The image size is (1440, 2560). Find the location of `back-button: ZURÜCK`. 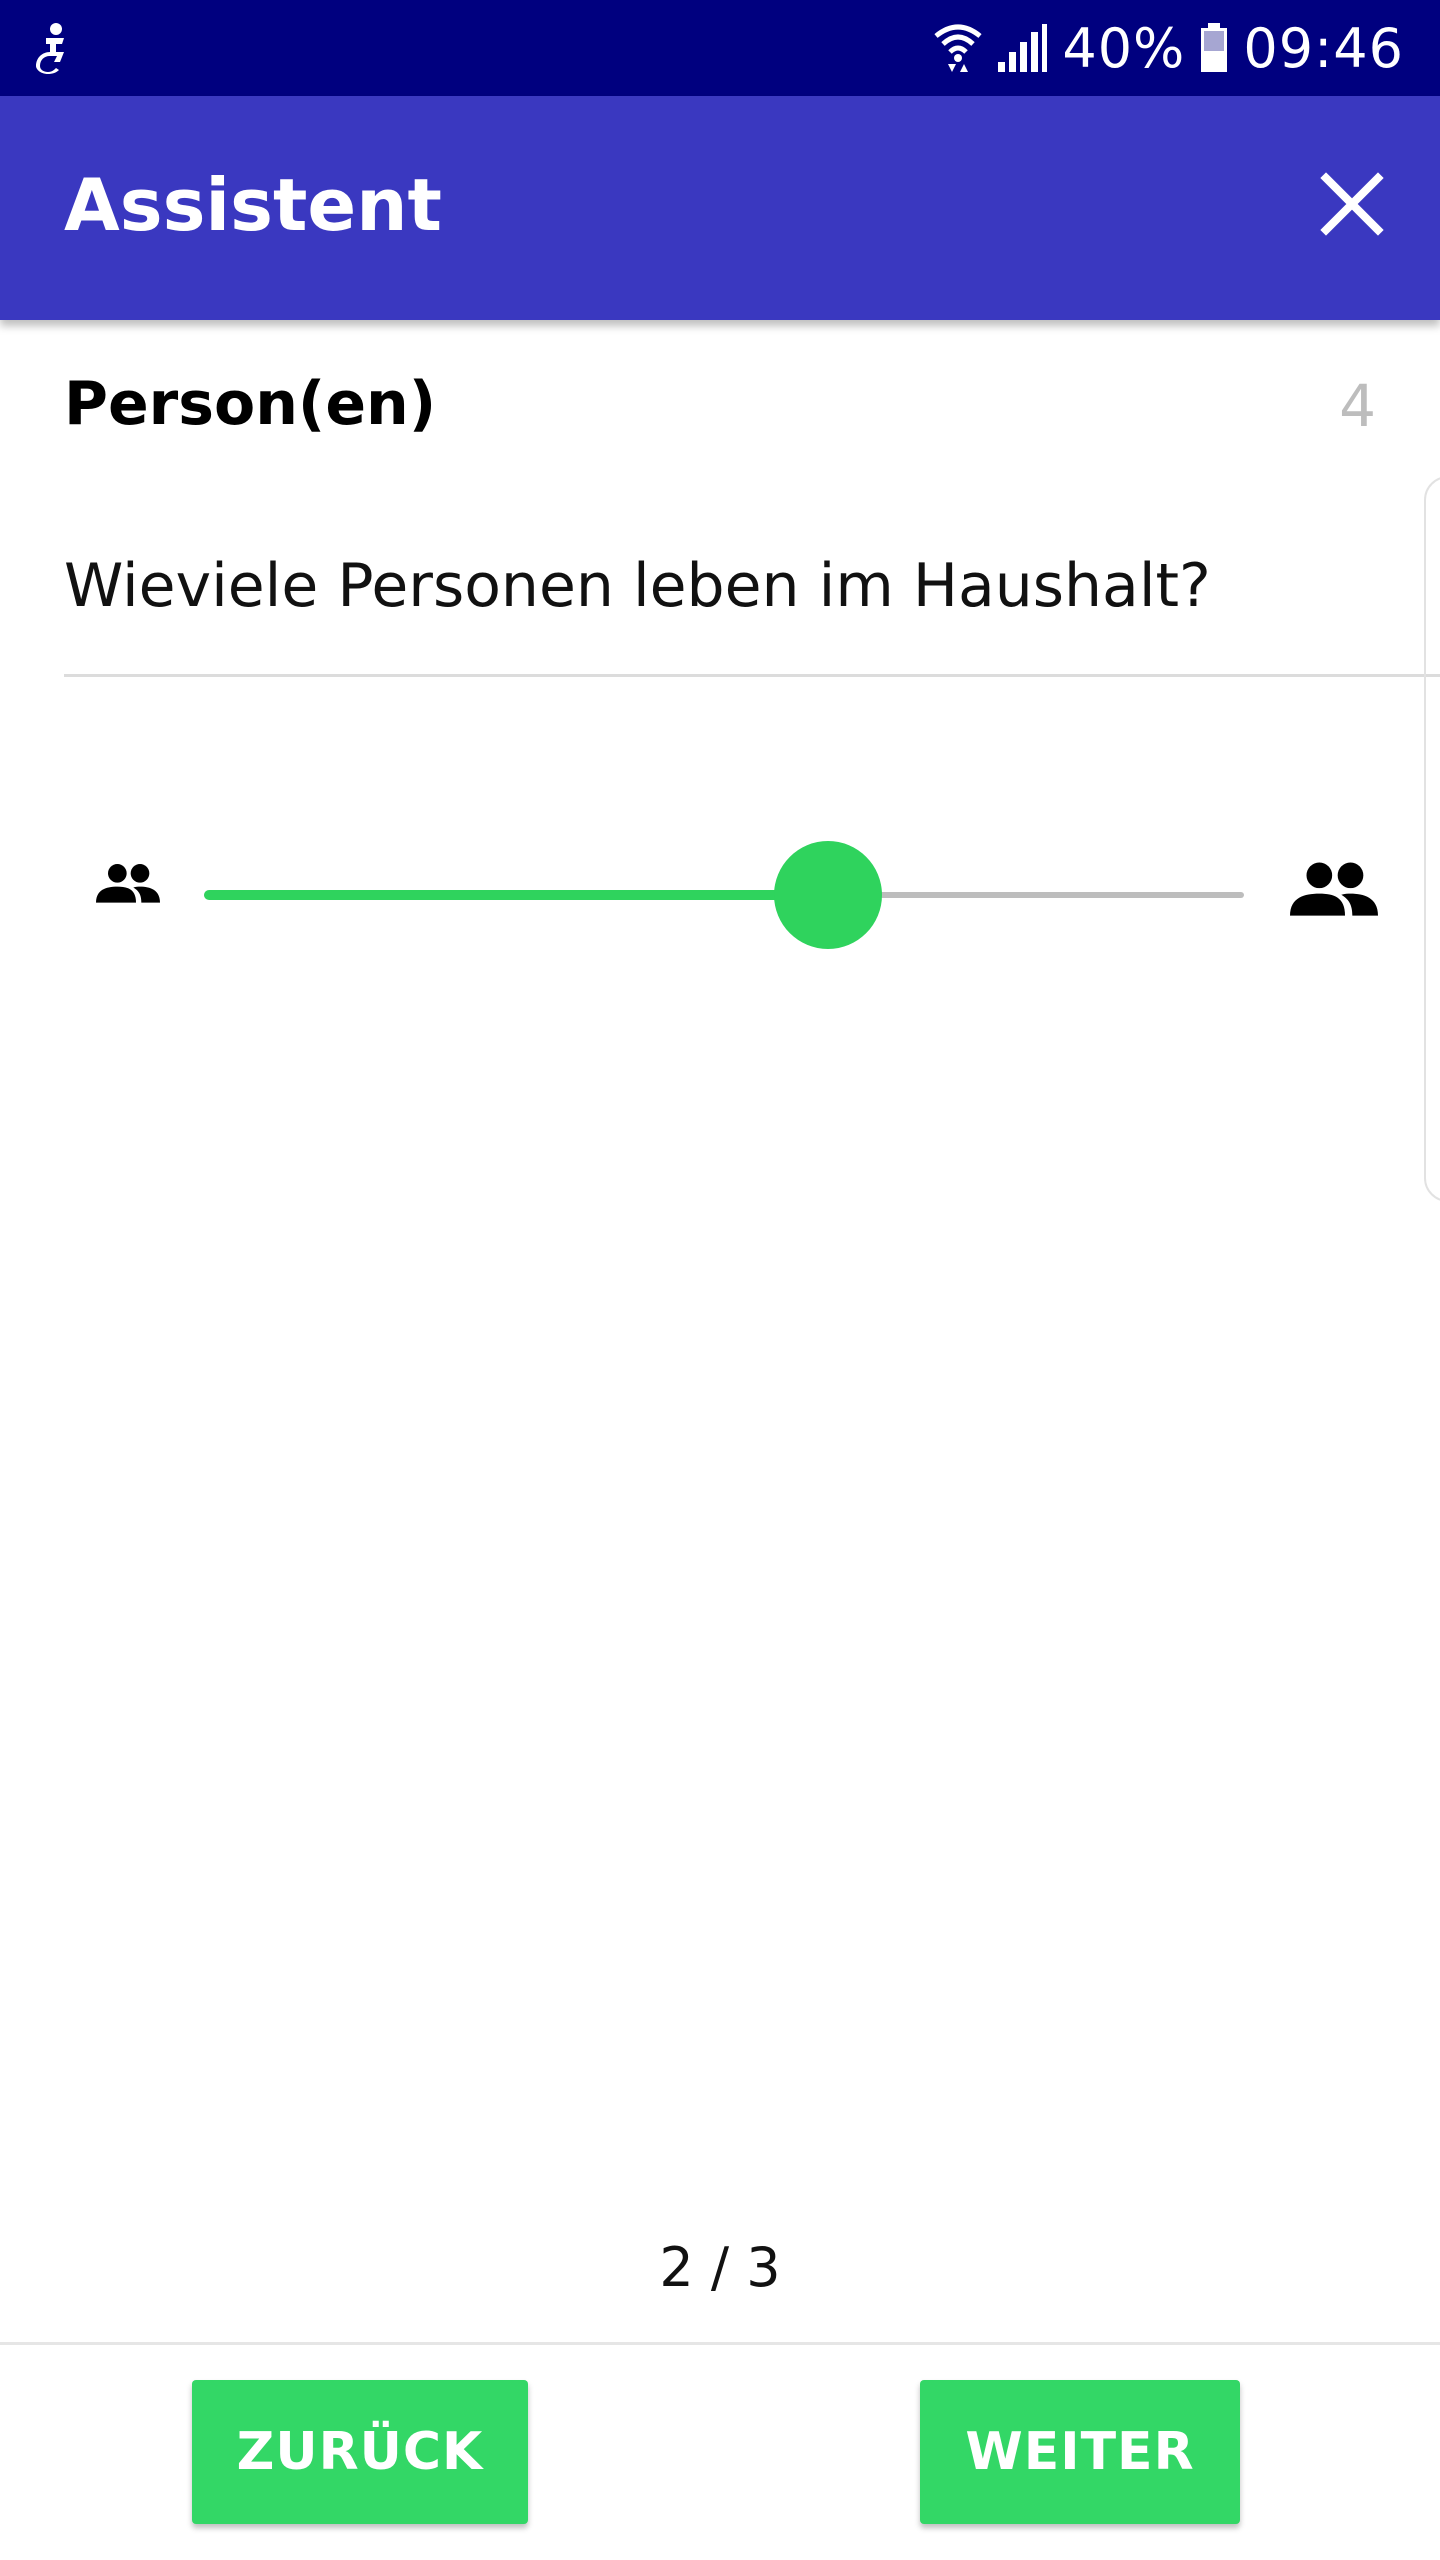

back-button: ZURÜCK is located at coordinates (360, 2452).